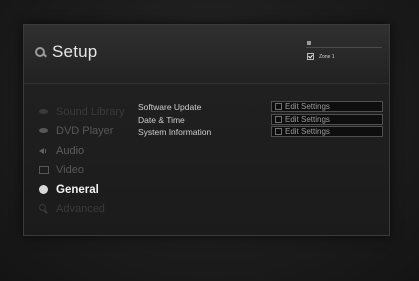  I want to click on dvd-icon, so click(44, 131).